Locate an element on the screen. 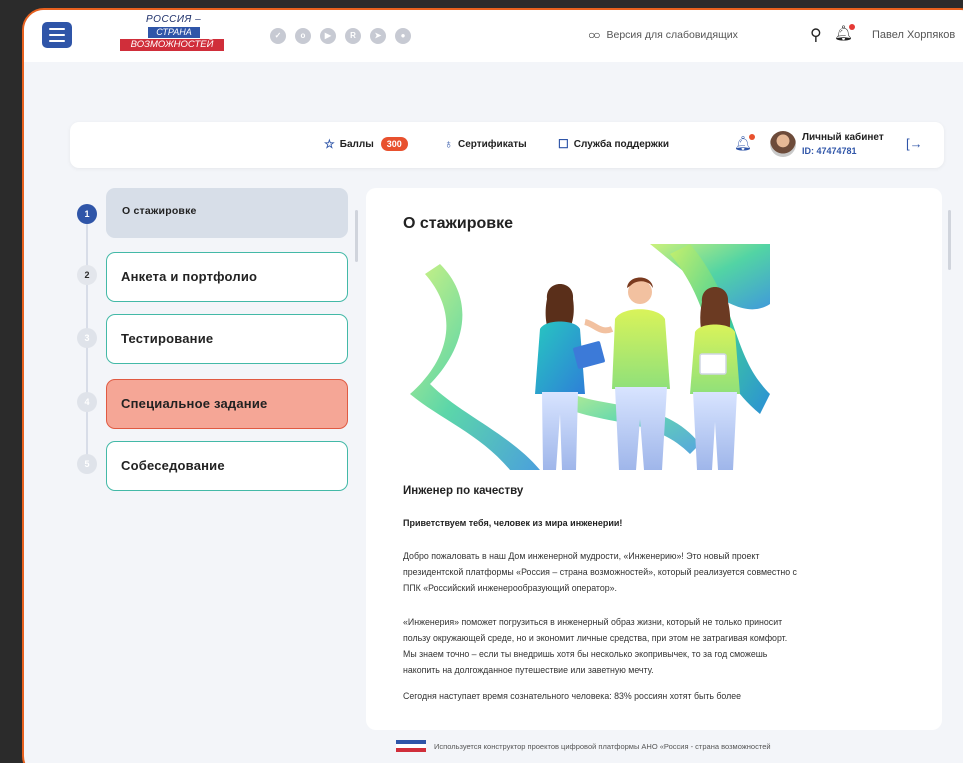 Image resolution: width=963 pixels, height=763 pixels. notification-bell-icon: 🔔︎ is located at coordinates (845, 33).